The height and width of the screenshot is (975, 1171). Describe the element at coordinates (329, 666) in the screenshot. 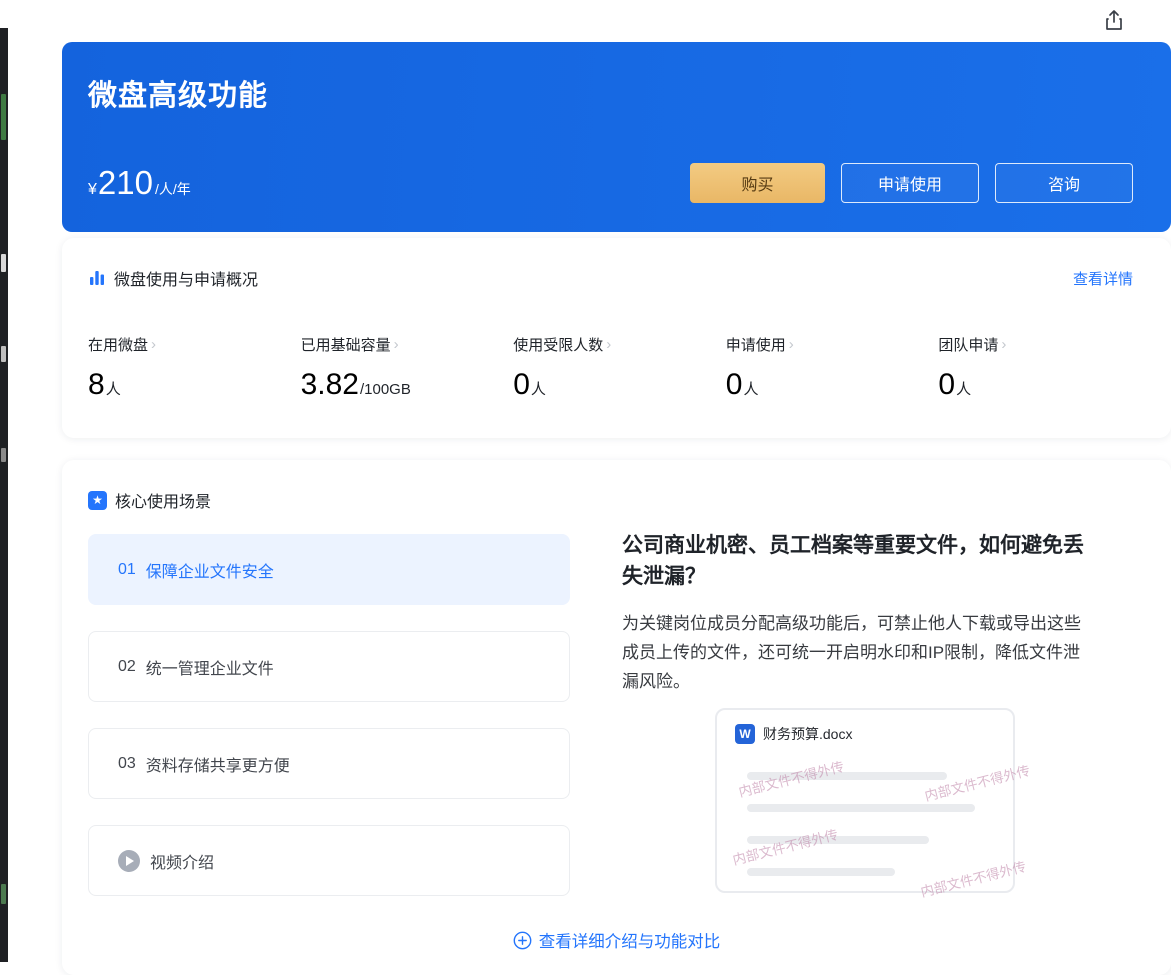

I see `scenario-item-unified-management: 02 统一管理企业文件` at that location.